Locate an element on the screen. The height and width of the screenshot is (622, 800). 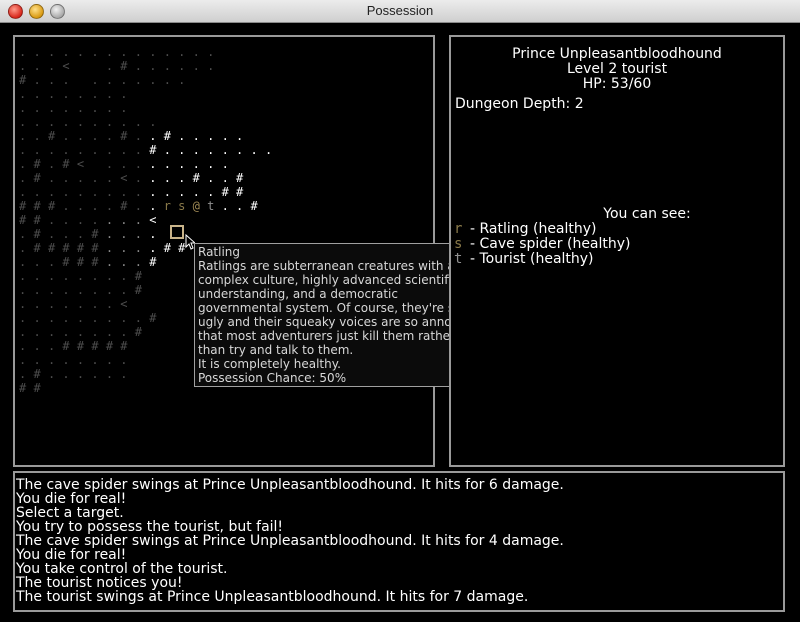
map-row: . . . < . # . . . . . . is located at coordinates (117, 66).